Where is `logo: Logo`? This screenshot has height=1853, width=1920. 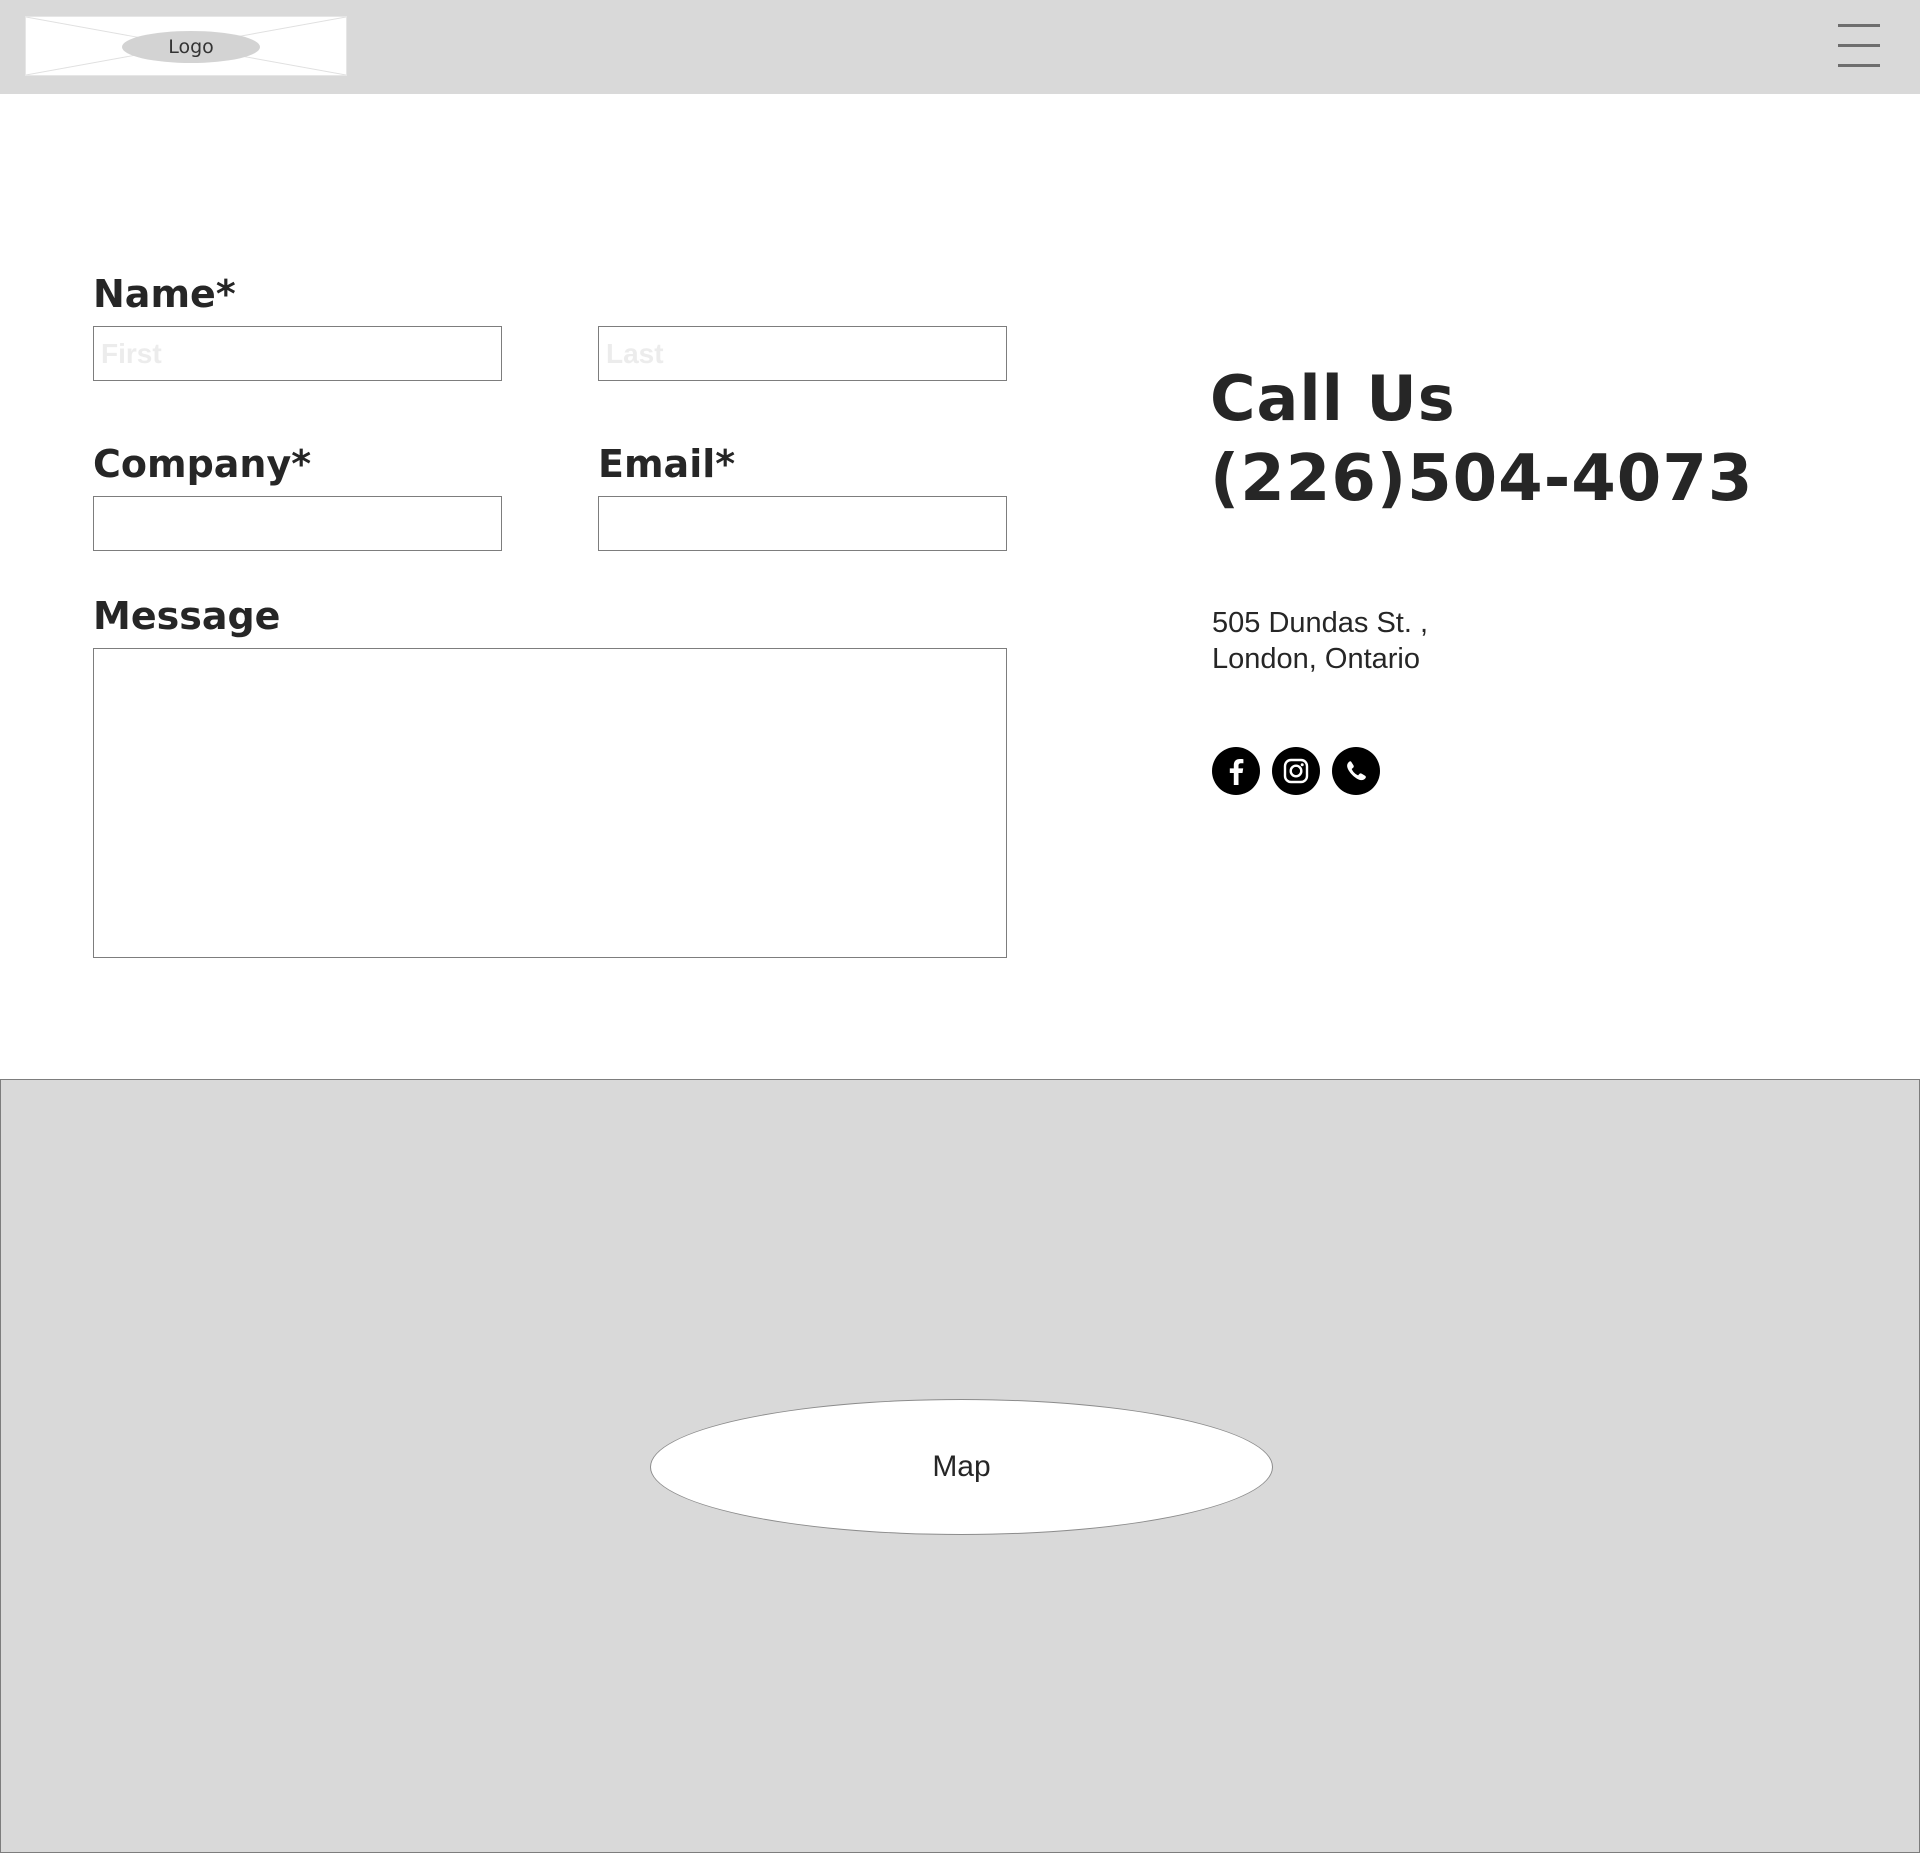
logo: Logo is located at coordinates (186, 46).